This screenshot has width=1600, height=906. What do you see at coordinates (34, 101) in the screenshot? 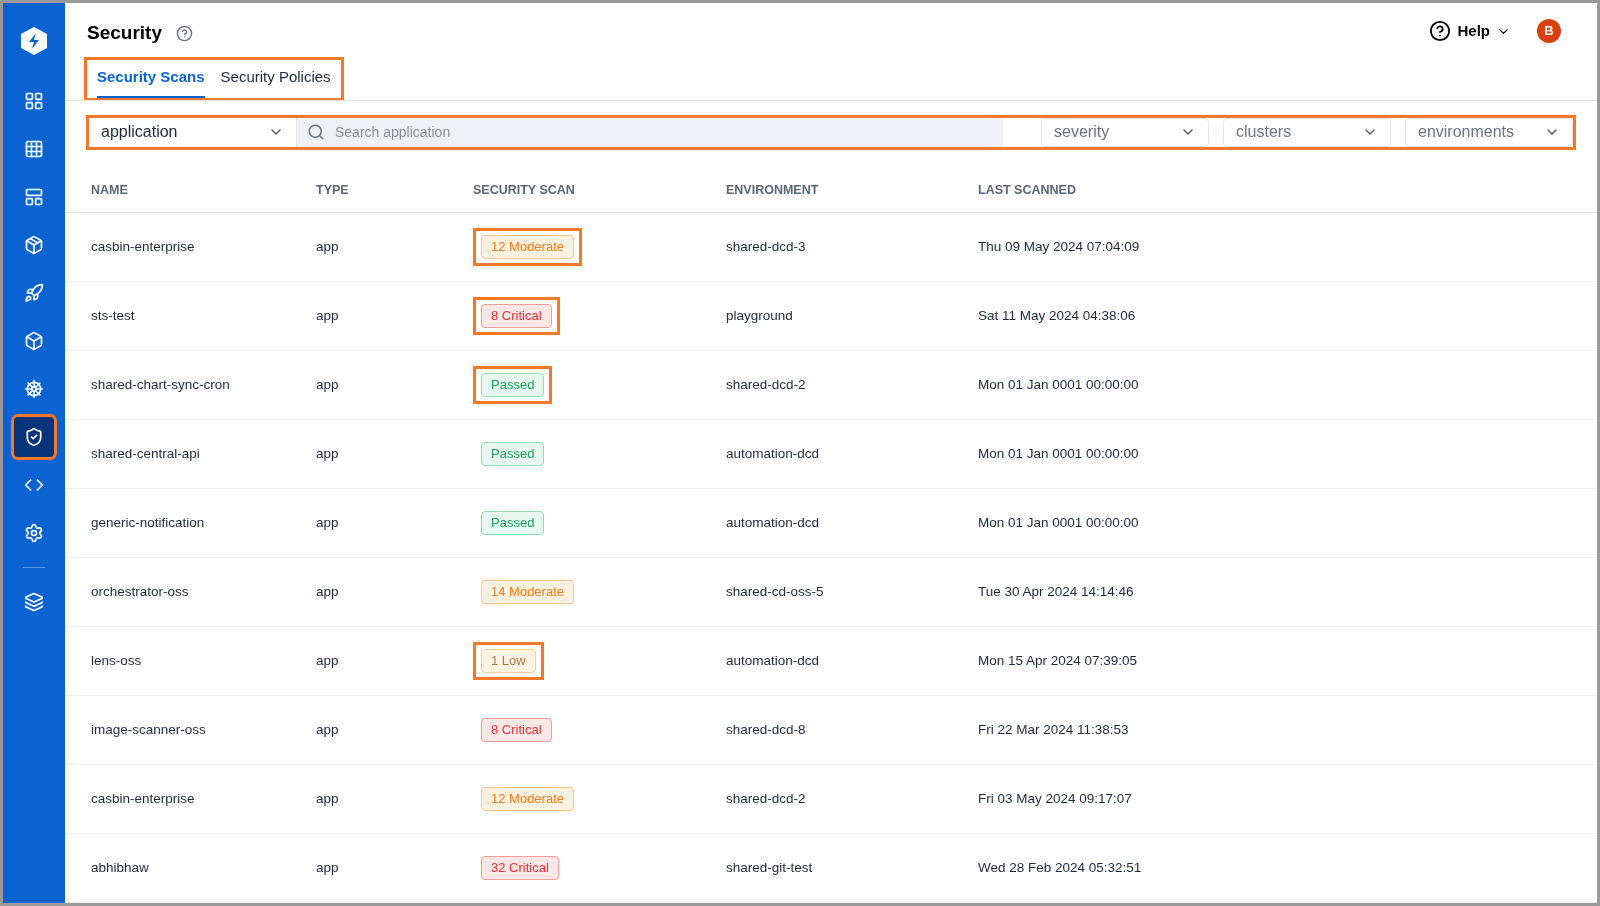
I see `grid-icon` at bounding box center [34, 101].